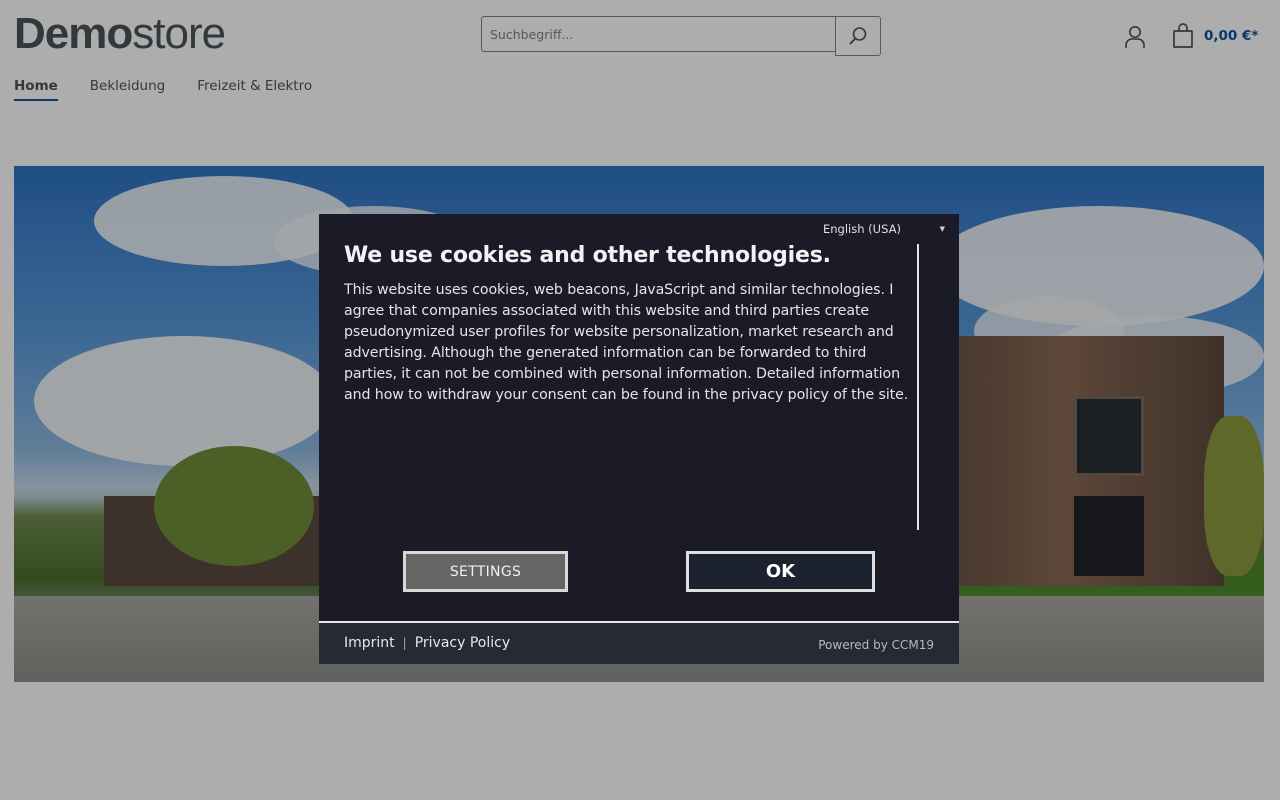  Describe the element at coordinates (369, 643) in the screenshot. I see `imprint-link: Imprint` at that location.